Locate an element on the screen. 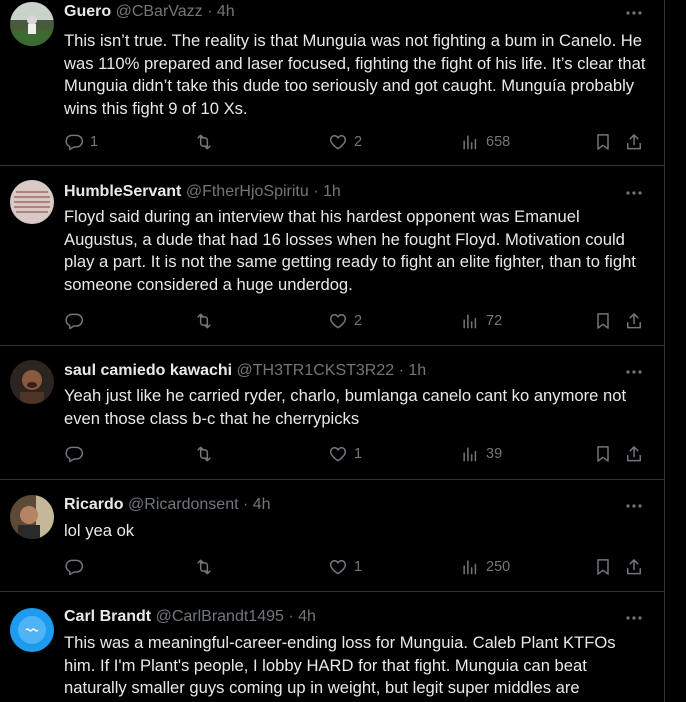 This screenshot has width=686, height=702. tweet-header: Carl Brandt @CarlBrandt1495 · 4h is located at coordinates (349, 617).